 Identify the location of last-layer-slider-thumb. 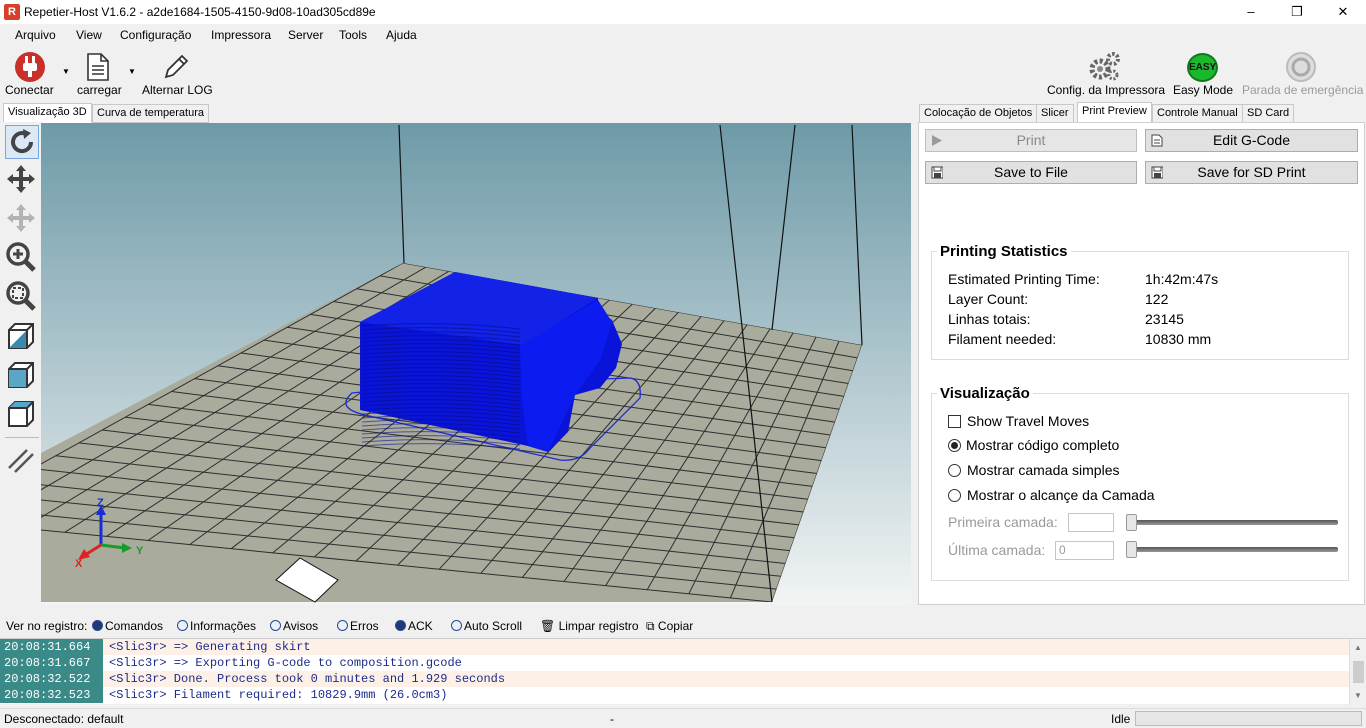
(1131, 549).